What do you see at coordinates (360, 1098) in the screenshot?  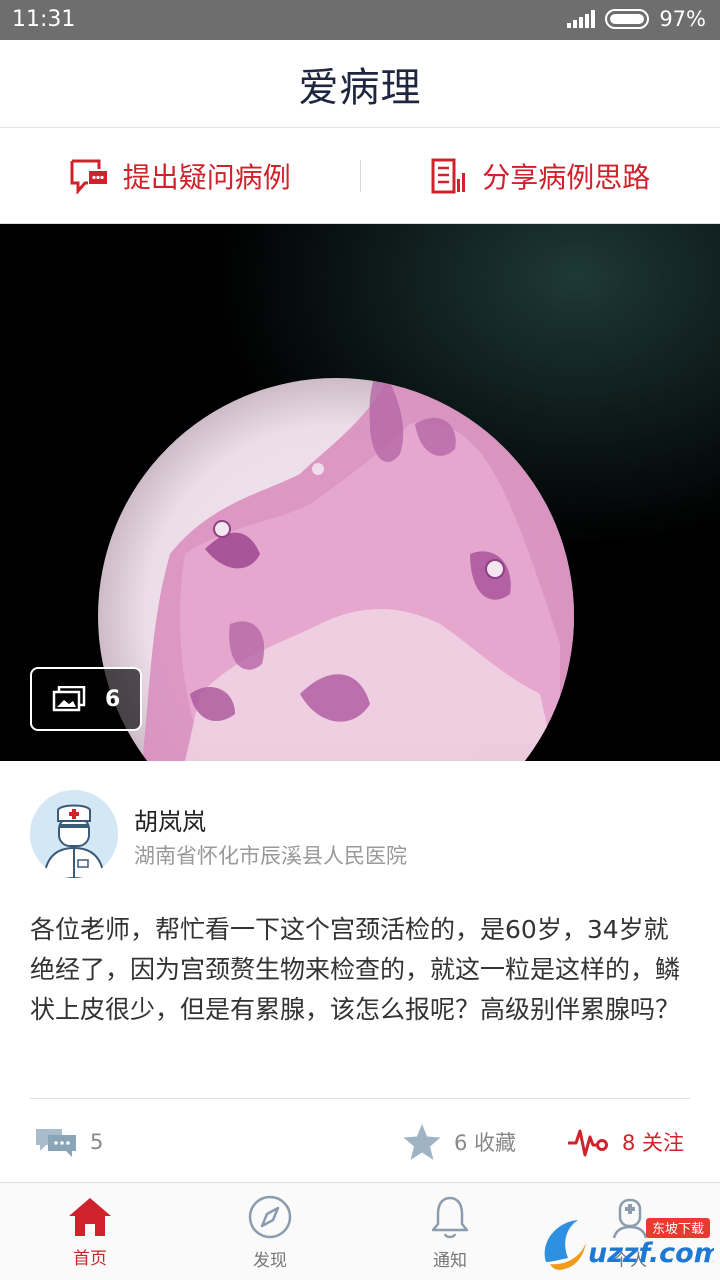 I see `content-divider` at bounding box center [360, 1098].